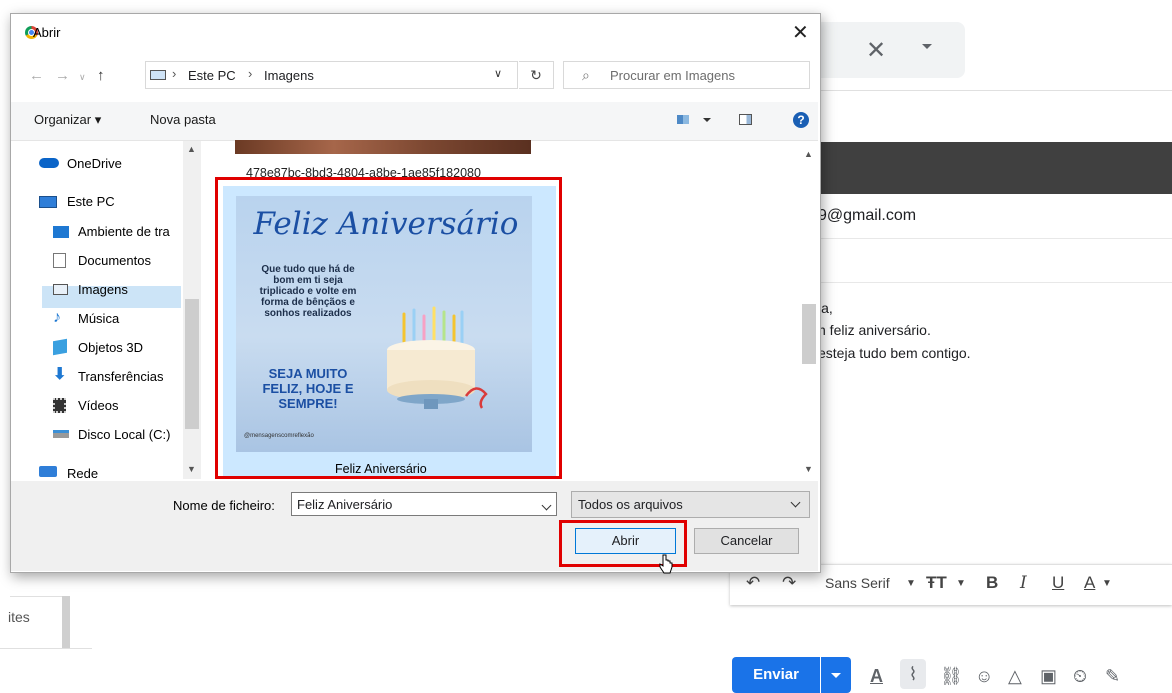 The height and width of the screenshot is (693, 1172). I want to click on 3d-objects-icon, so click(60, 347).